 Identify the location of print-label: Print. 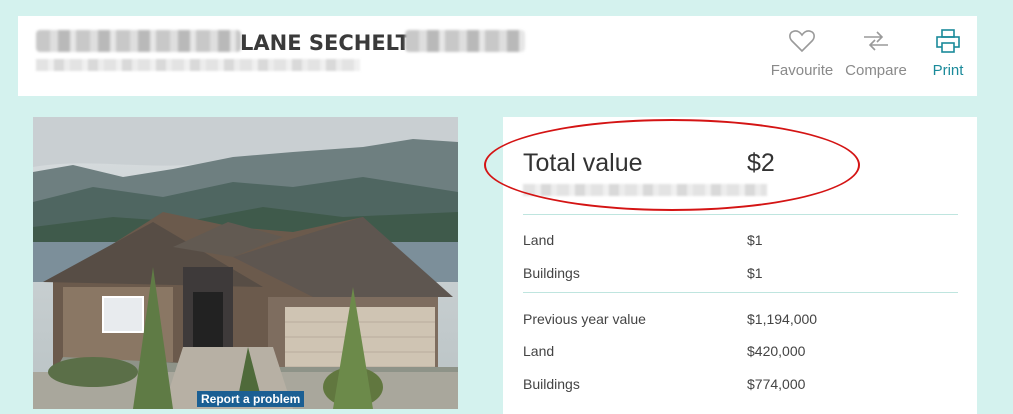
(948, 70).